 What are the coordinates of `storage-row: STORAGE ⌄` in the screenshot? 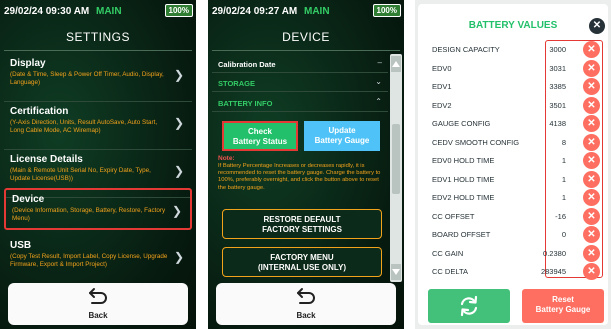 It's located at (300, 83).